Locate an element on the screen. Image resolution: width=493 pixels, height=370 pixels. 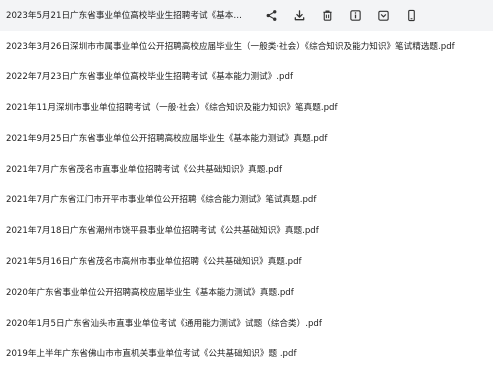
file-name: 2019年上半年广东省佛山市市直机关事业单位考试《公共基础知识》题 .pdf is located at coordinates (248, 354).